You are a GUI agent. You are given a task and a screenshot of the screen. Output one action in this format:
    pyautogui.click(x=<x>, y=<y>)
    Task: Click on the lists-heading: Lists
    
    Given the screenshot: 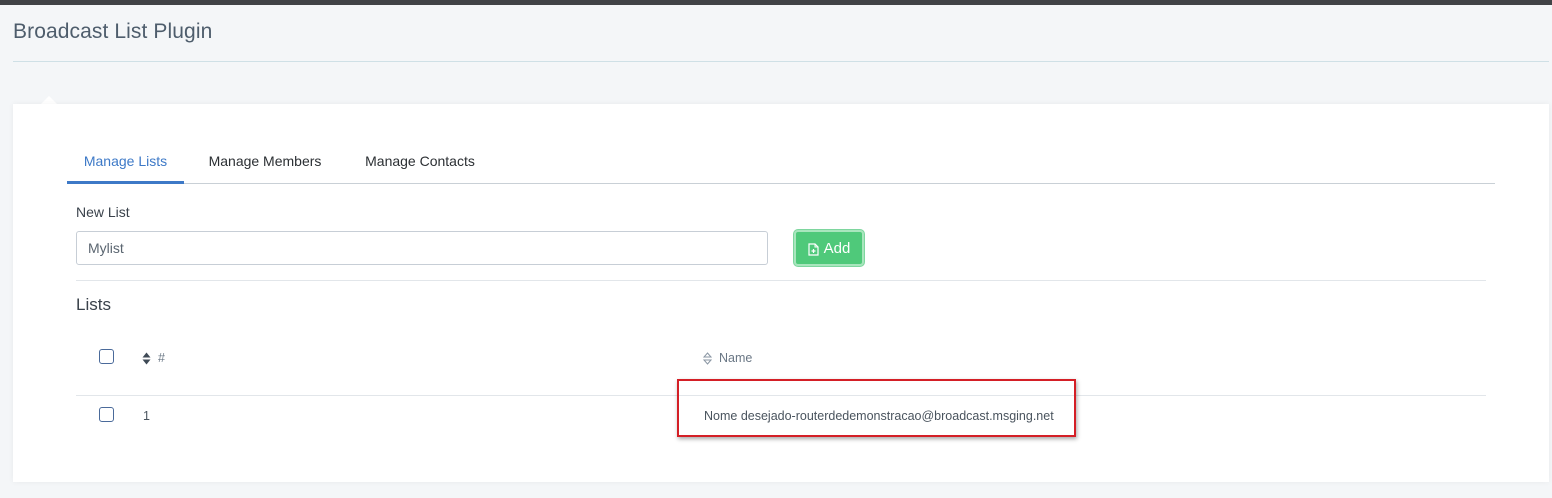 What is the action you would take?
    pyautogui.click(x=93, y=304)
    